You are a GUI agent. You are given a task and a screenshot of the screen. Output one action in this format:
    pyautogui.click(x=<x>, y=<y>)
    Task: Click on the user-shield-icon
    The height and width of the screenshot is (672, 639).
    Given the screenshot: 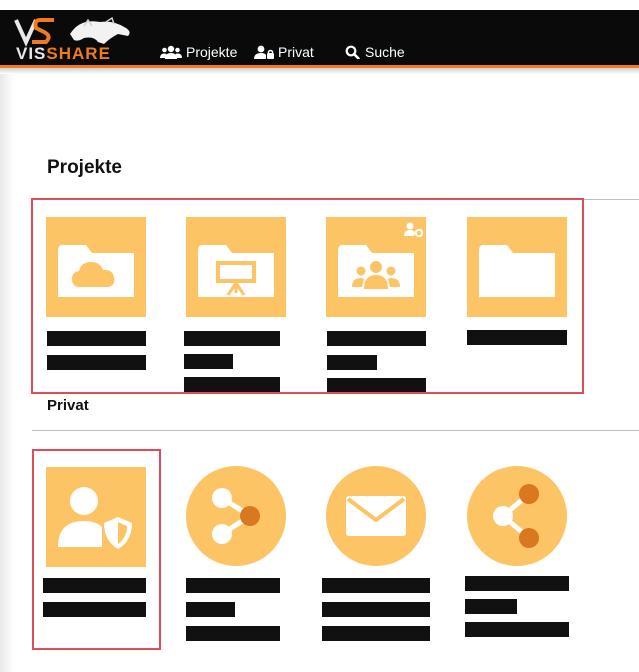 What is the action you would take?
    pyautogui.click(x=95, y=518)
    